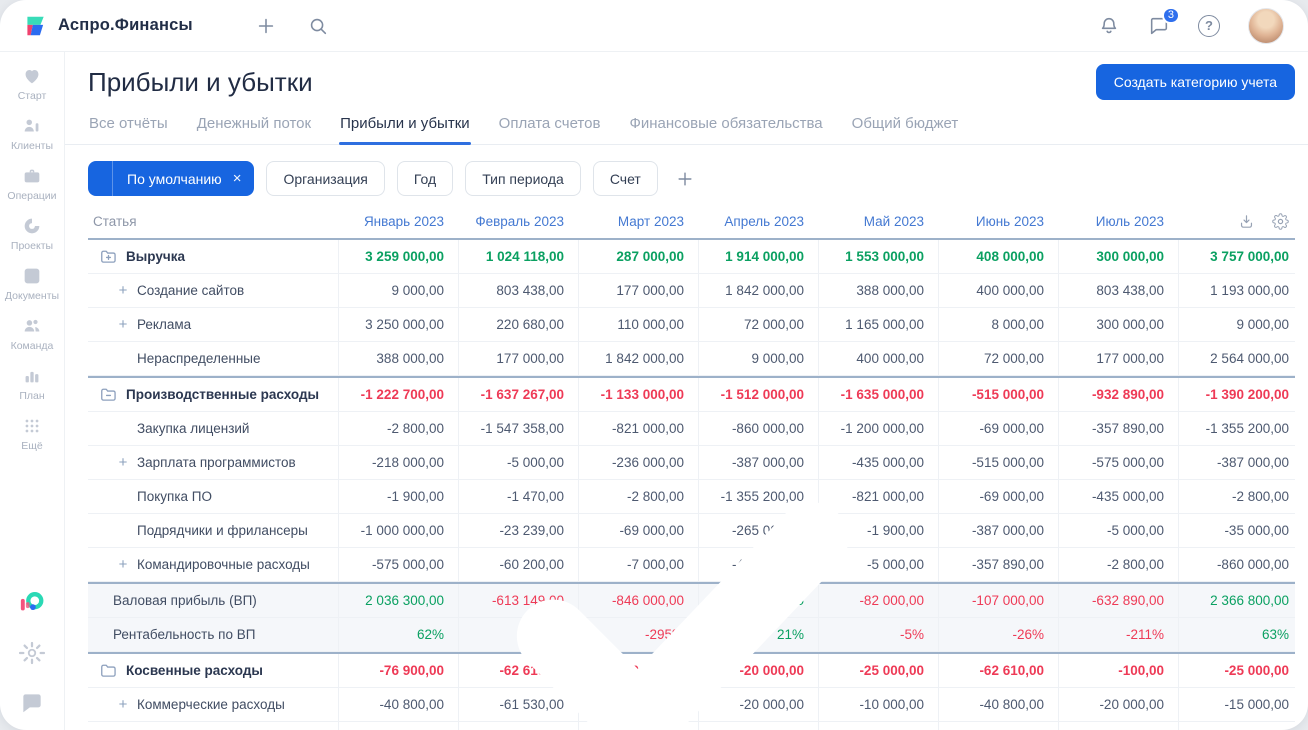 The width and height of the screenshot is (1308, 730). What do you see at coordinates (32, 126) in the screenshot?
I see `clients-icon` at bounding box center [32, 126].